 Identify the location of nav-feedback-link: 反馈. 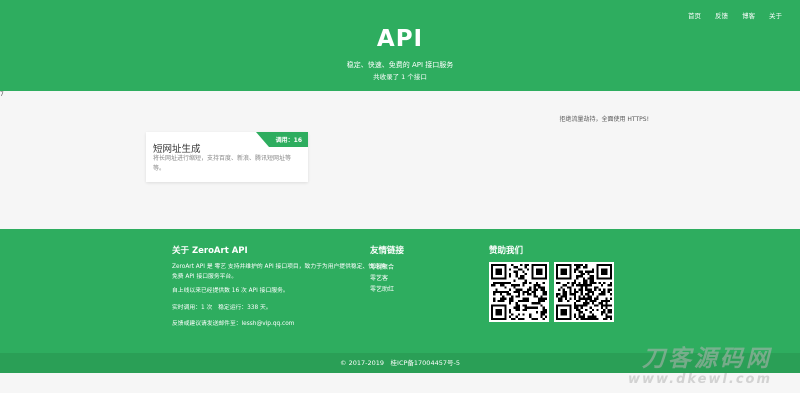
(721, 15).